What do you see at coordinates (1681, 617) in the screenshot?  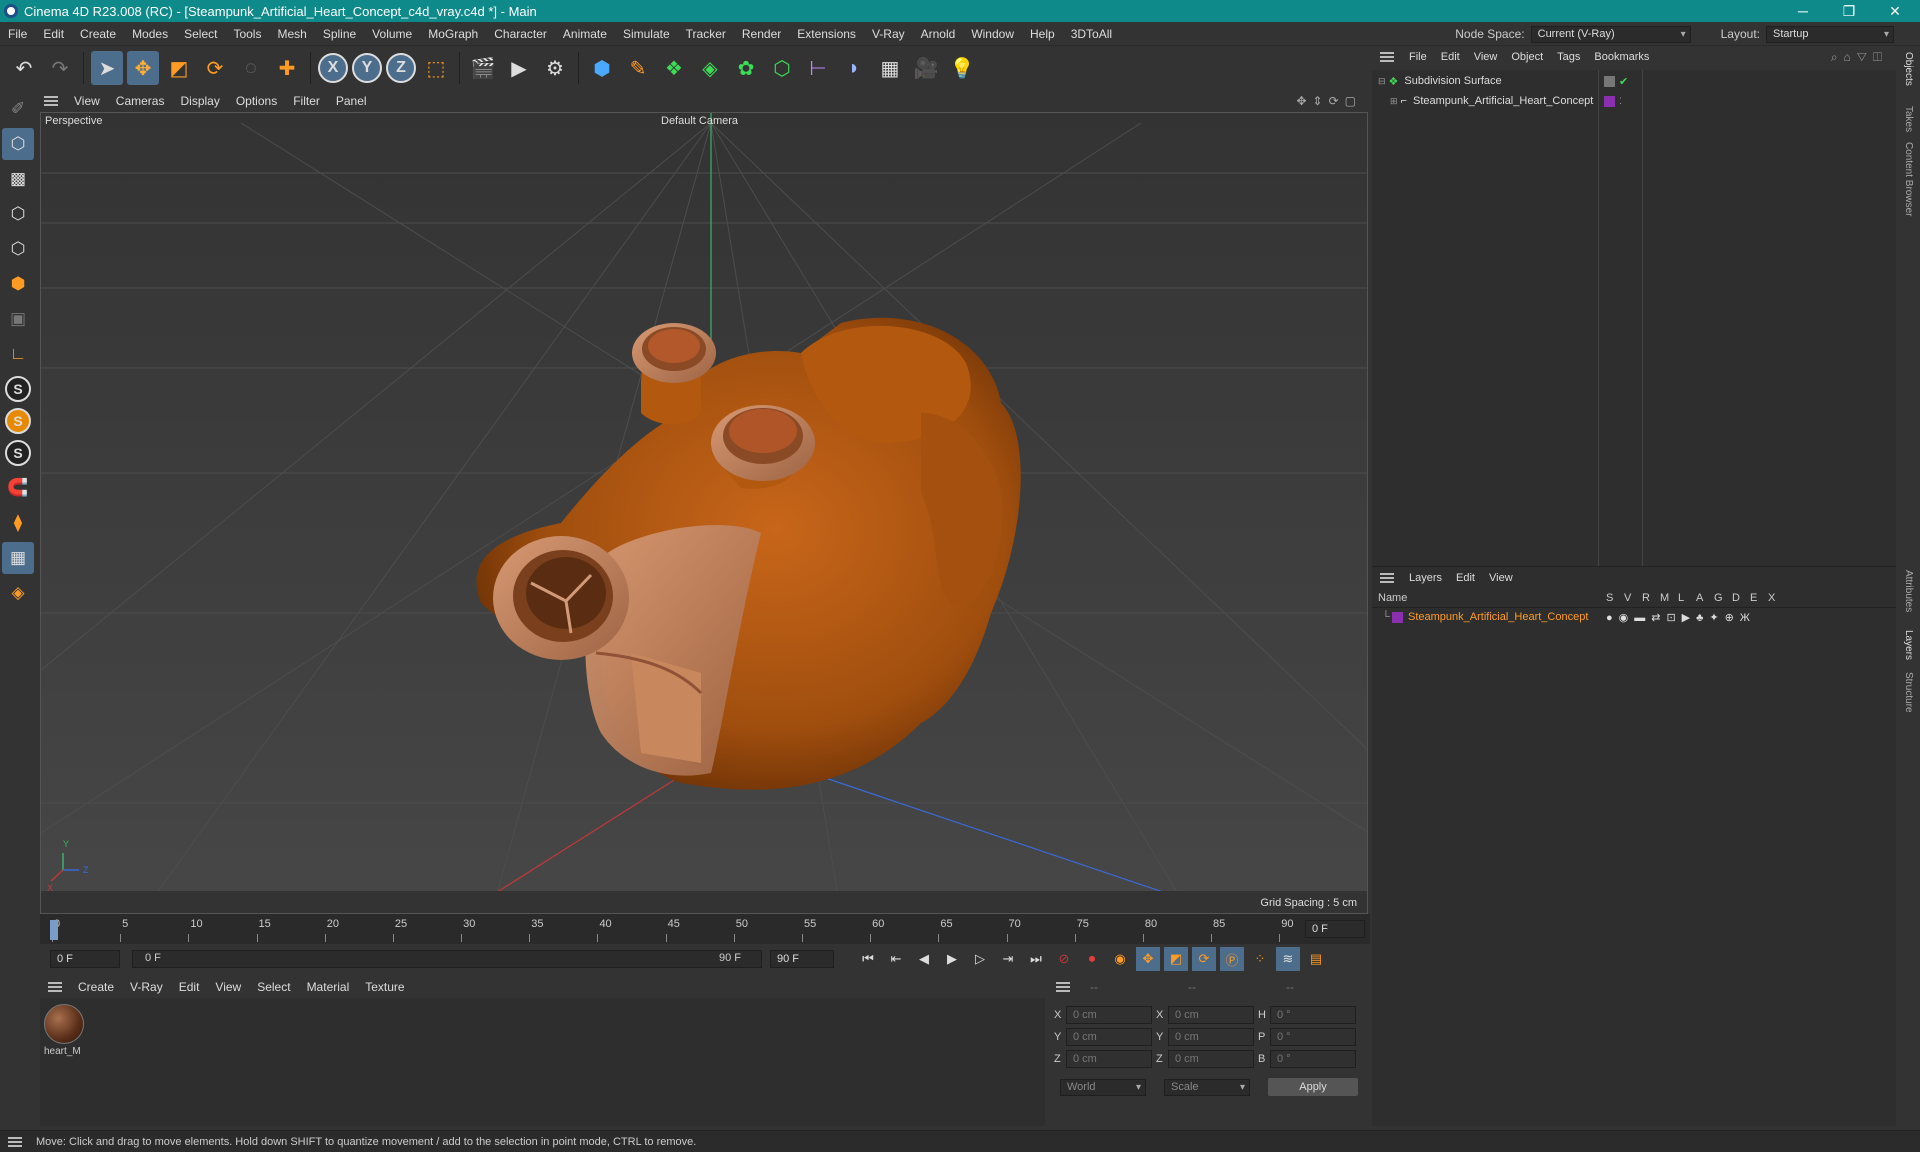 I see `layer-flag-toggles: ●◉▬⇄⊡▶♣✦⊕Ж` at bounding box center [1681, 617].